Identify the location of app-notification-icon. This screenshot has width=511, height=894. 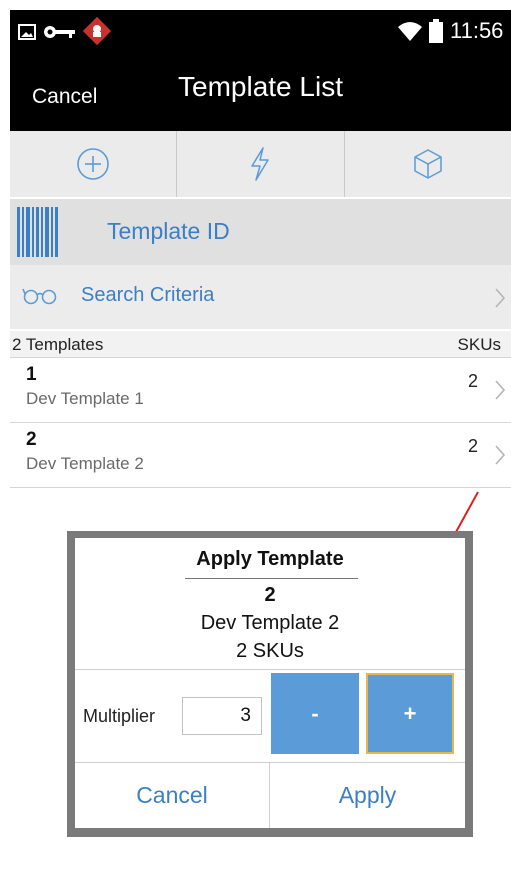
(97, 31).